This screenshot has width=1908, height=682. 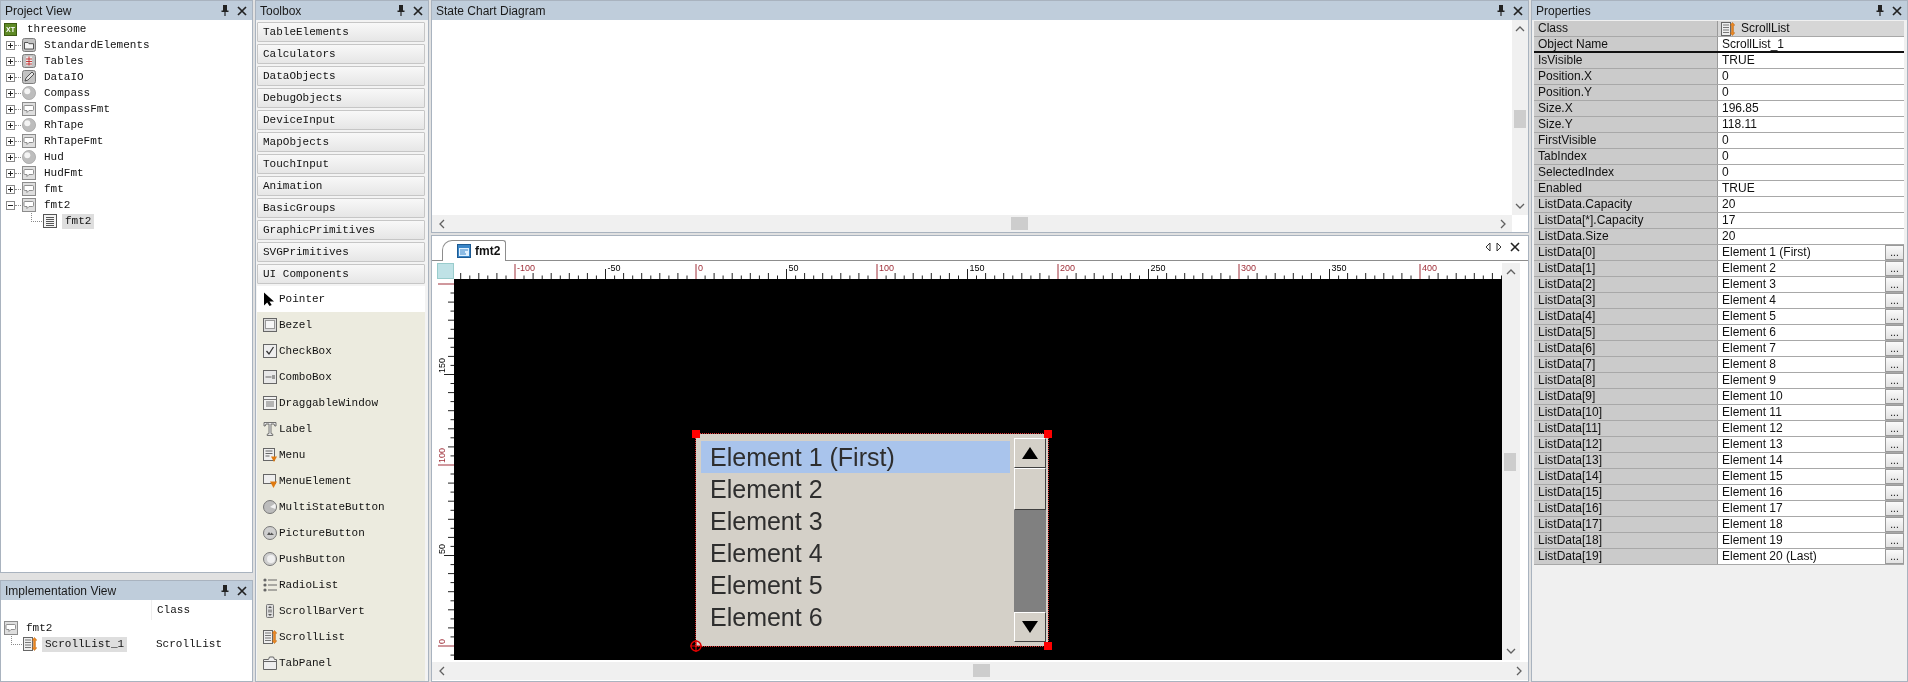 I want to click on tree-item: CompassFmt, so click(x=77, y=109).